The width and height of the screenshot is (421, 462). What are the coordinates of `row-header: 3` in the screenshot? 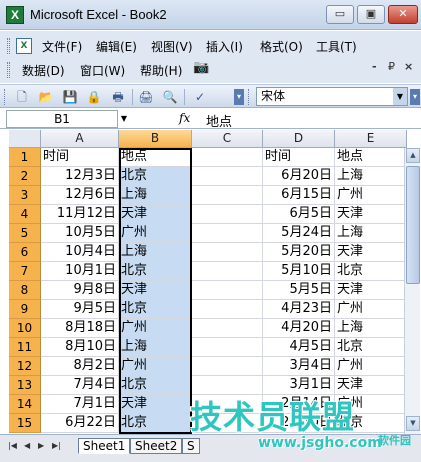 It's located at (25, 195).